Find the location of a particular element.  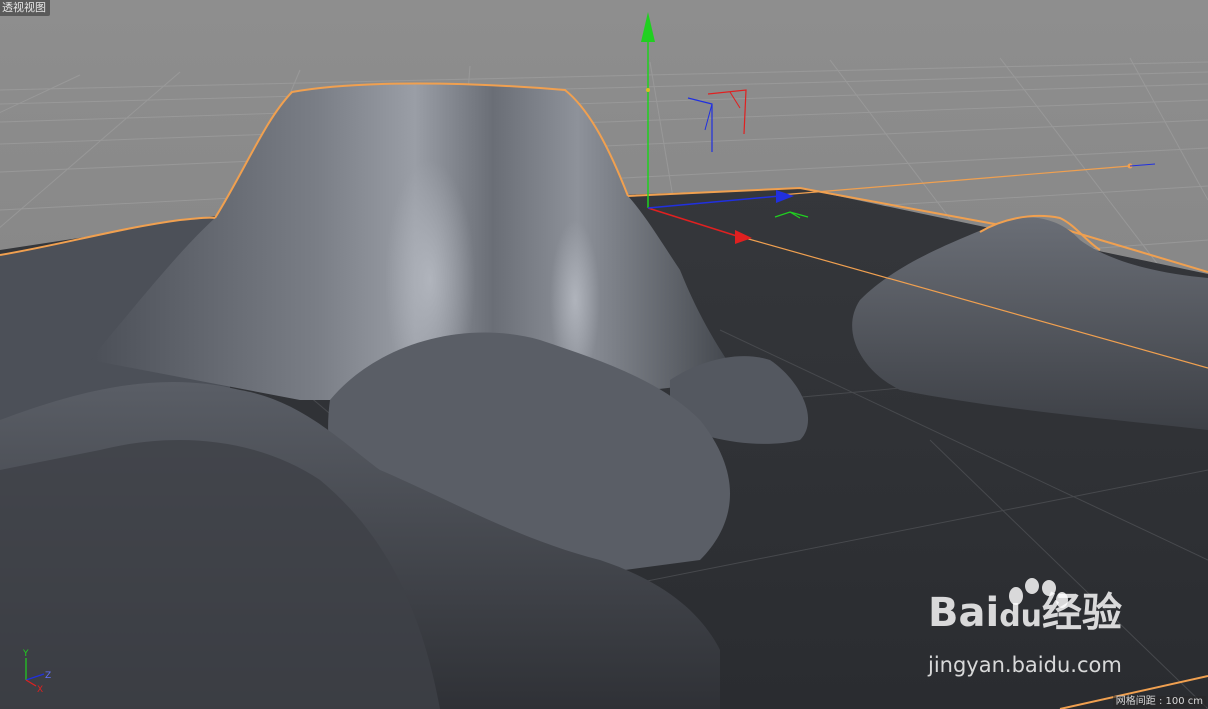

axis-x-label: X is located at coordinates (40, 690).